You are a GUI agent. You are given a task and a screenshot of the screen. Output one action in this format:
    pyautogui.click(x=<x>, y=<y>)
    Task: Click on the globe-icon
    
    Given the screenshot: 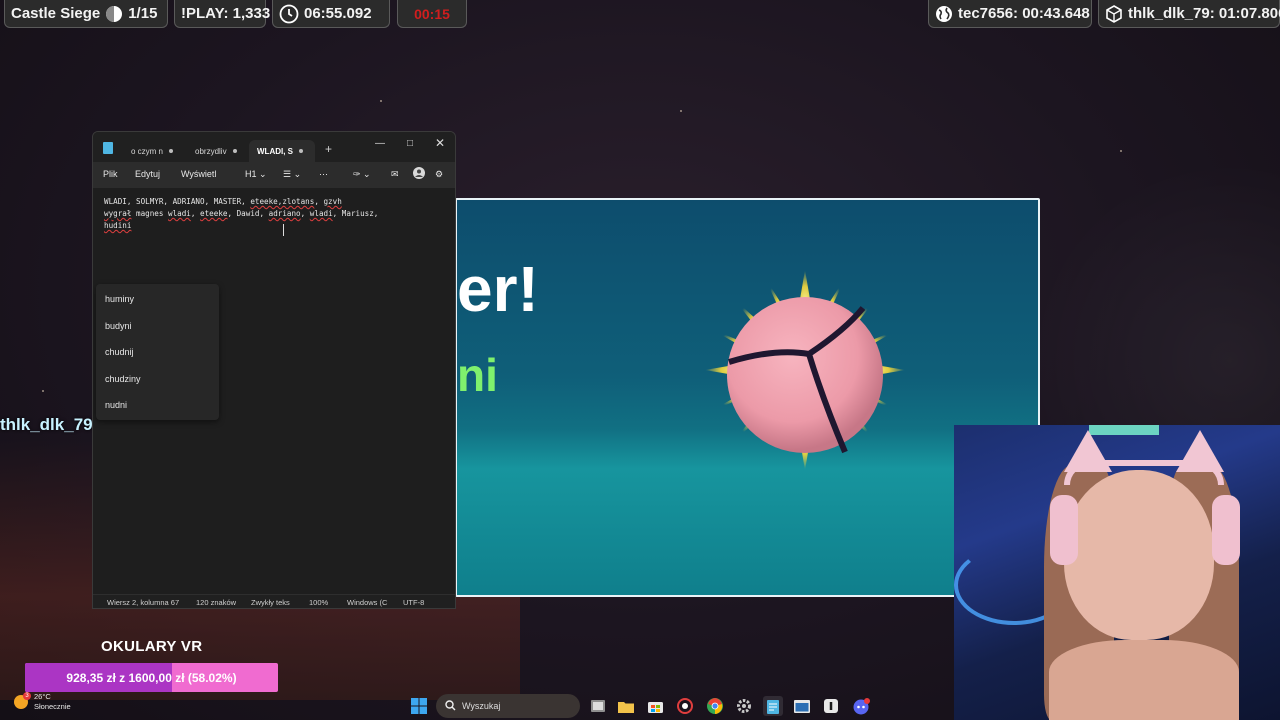 What is the action you would take?
    pyautogui.click(x=944, y=14)
    